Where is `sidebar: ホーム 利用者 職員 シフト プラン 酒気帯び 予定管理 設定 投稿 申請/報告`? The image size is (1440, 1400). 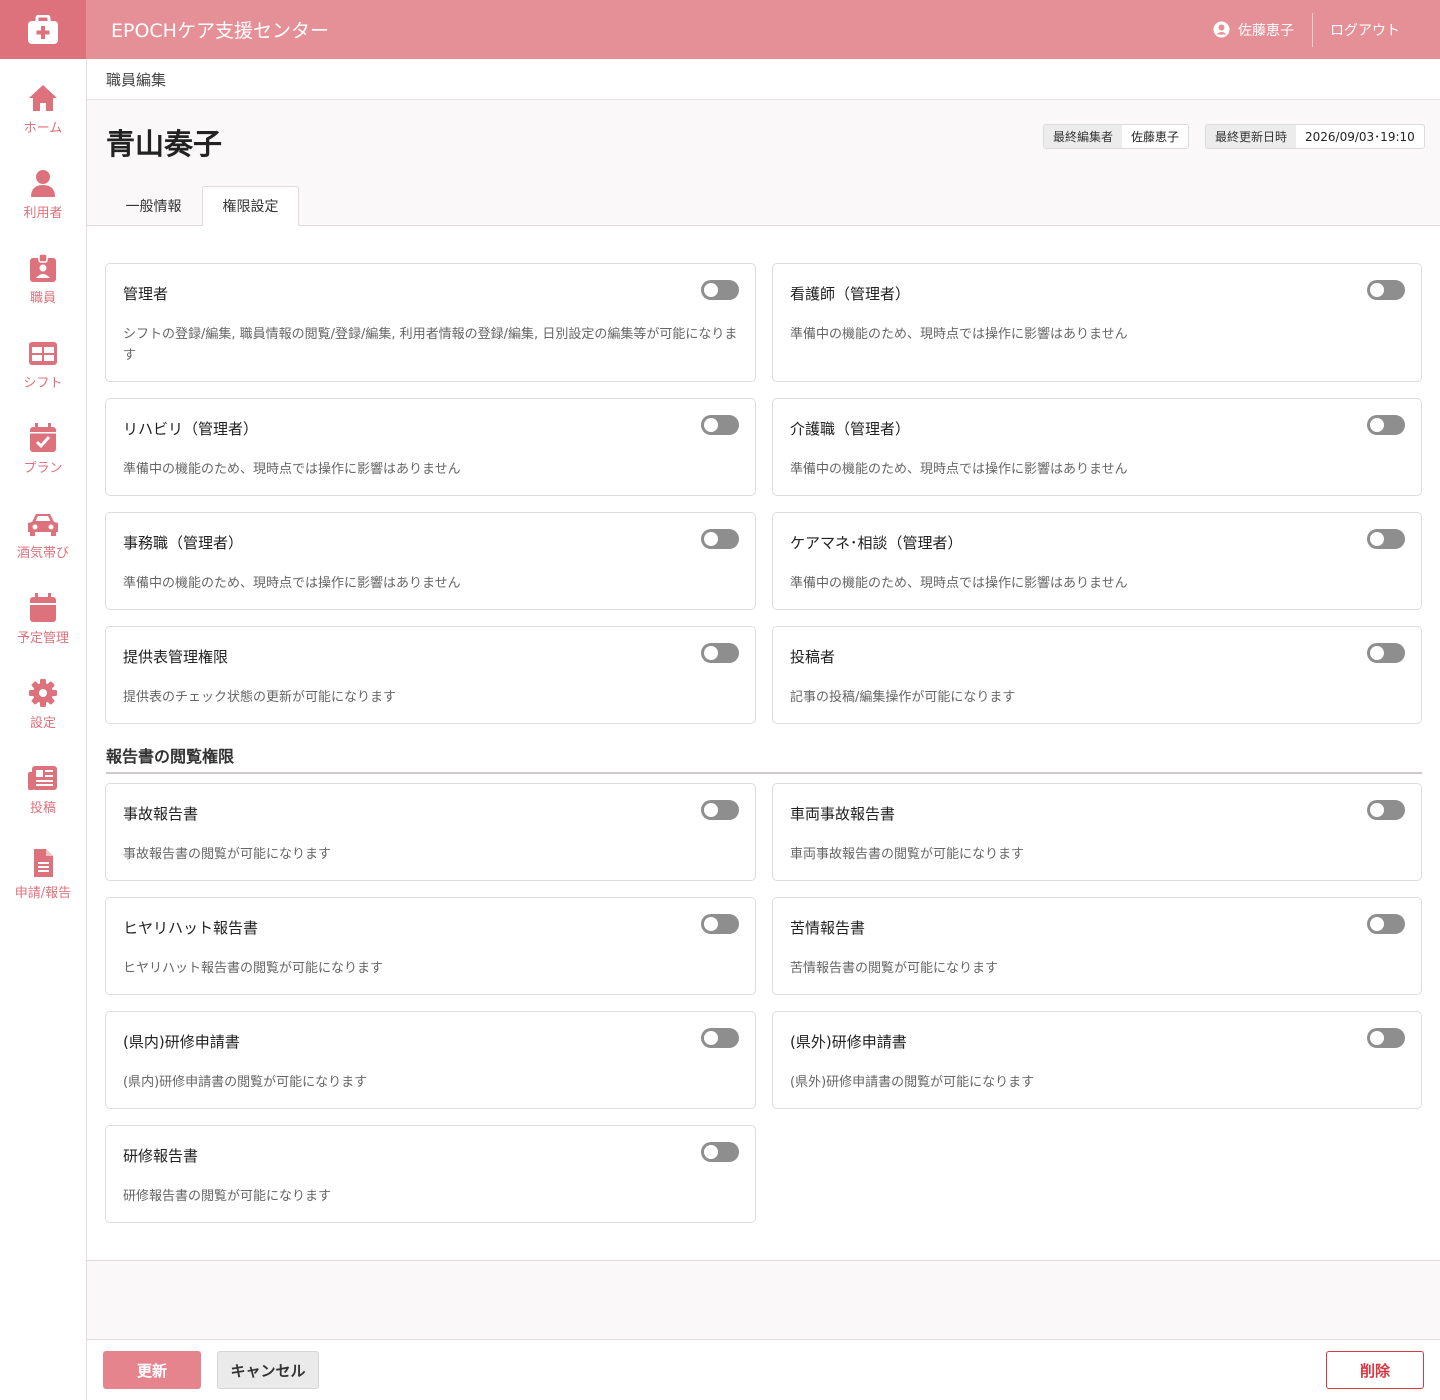 sidebar: ホーム 利用者 職員 シフト プラン 酒気帯び 予定管理 設定 投稿 申請/報告 is located at coordinates (43, 729).